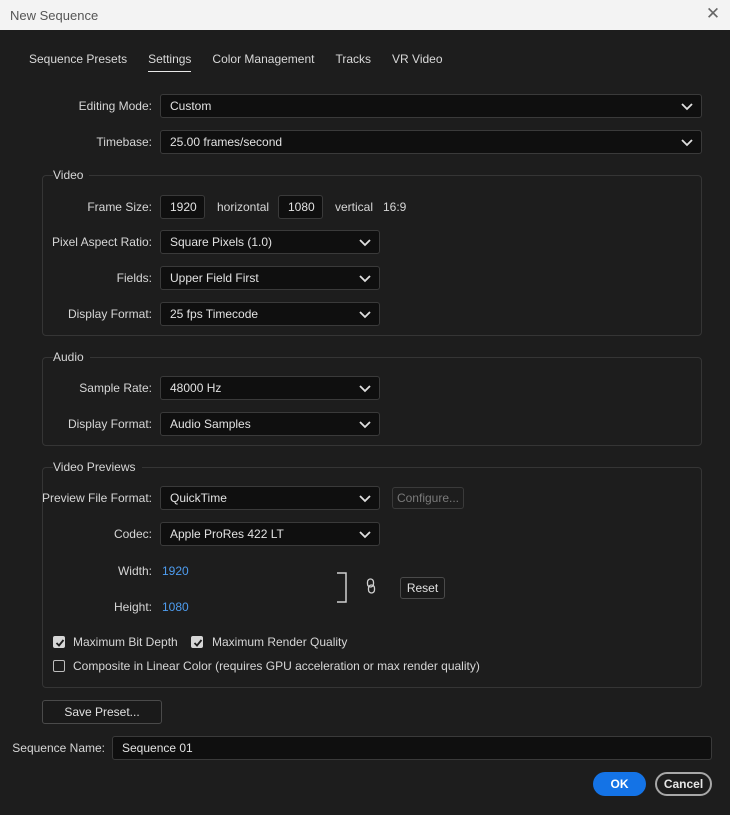  Describe the element at coordinates (226, 142) in the screenshot. I see `timebase-value: 25.00 frames/second` at that location.